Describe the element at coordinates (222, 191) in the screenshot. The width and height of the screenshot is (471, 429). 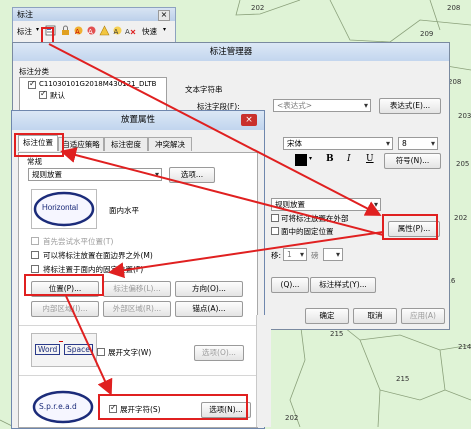
I see `arrow-properties-to-tab` at that location.